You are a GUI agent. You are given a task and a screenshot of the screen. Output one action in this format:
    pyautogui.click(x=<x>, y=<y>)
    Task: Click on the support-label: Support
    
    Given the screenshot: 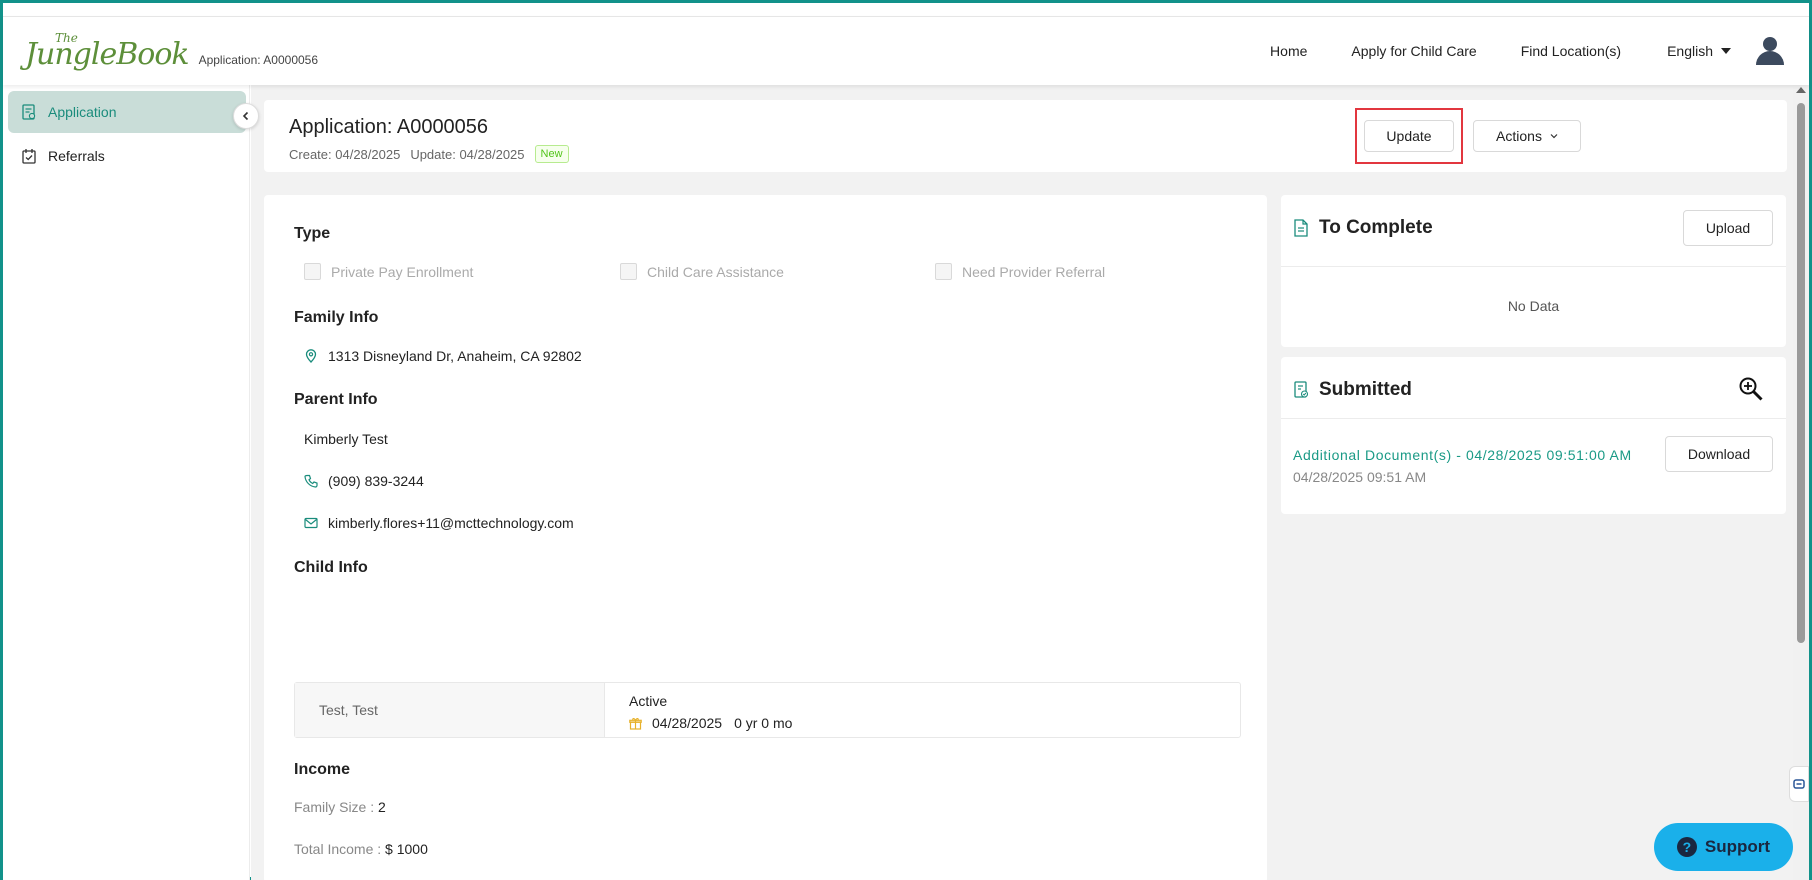 What is the action you would take?
    pyautogui.click(x=1737, y=846)
    